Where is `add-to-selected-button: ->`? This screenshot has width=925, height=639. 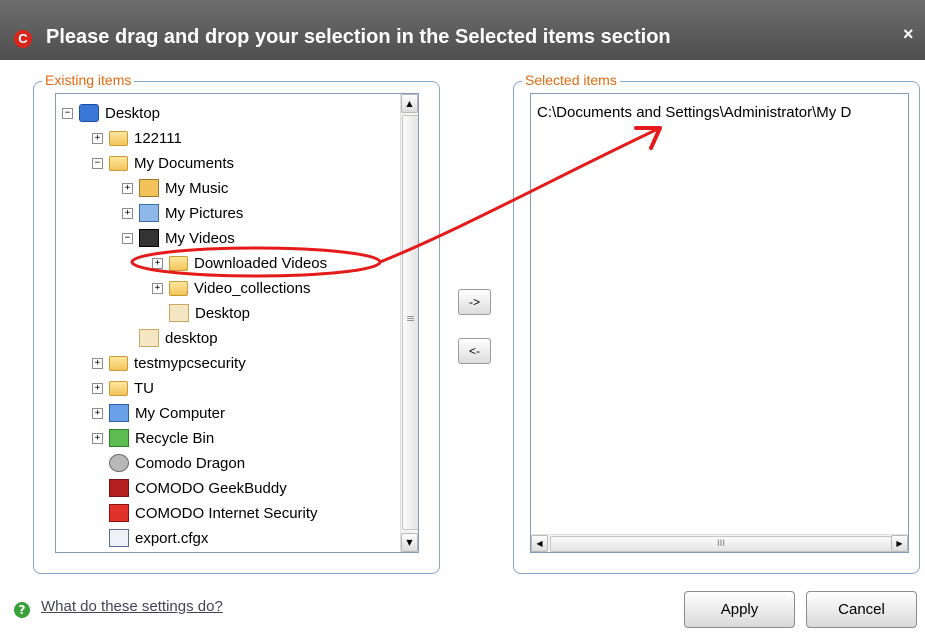 add-to-selected-button: -> is located at coordinates (474, 302).